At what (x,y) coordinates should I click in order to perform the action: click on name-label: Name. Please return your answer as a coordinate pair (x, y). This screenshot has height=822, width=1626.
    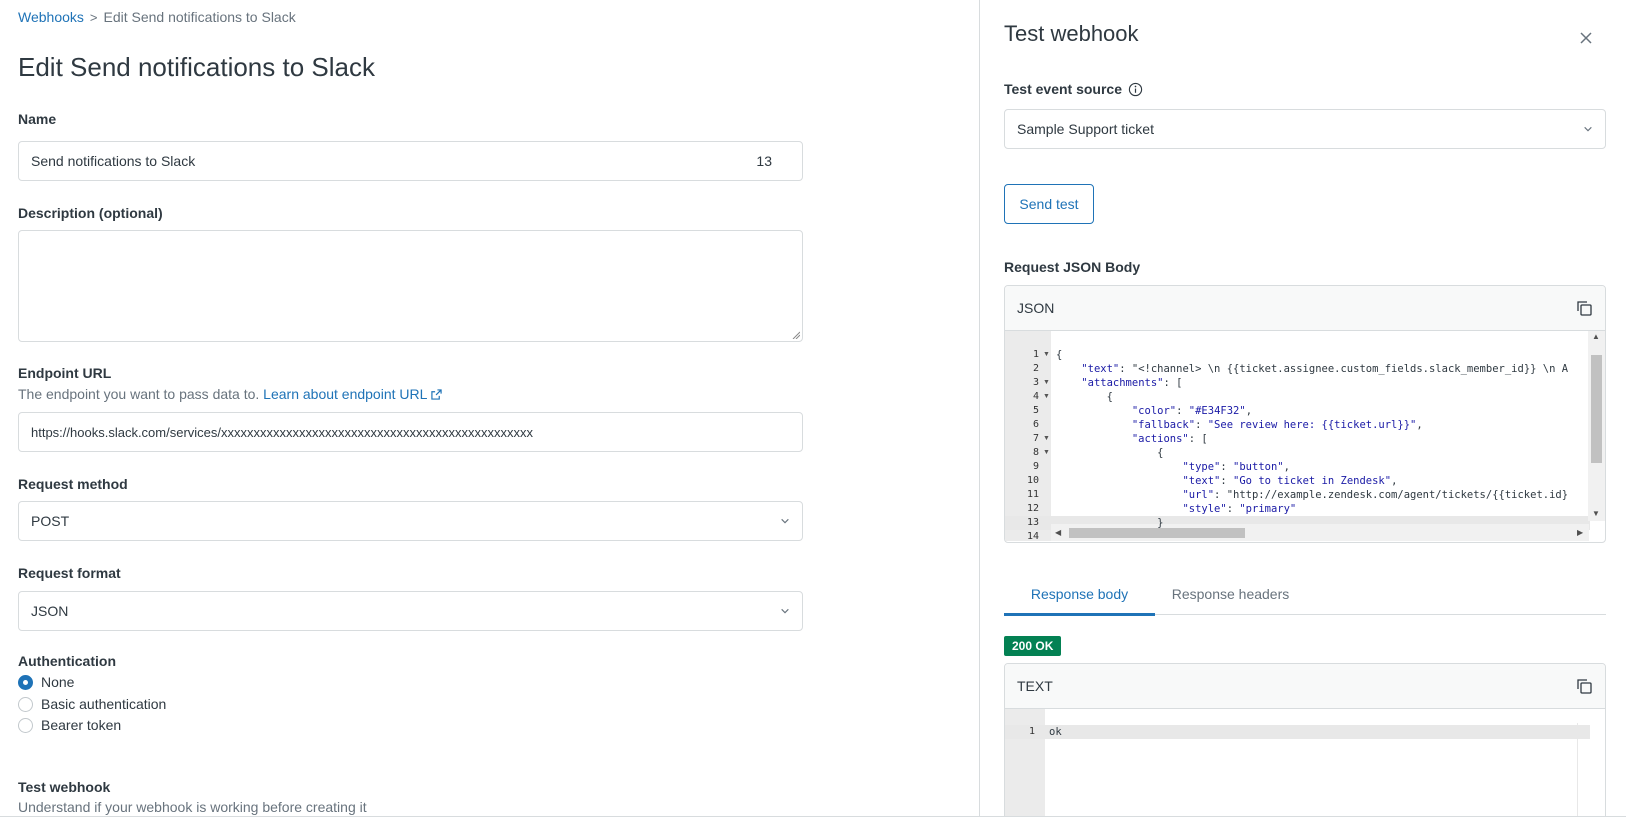
    Looking at the image, I should click on (37, 119).